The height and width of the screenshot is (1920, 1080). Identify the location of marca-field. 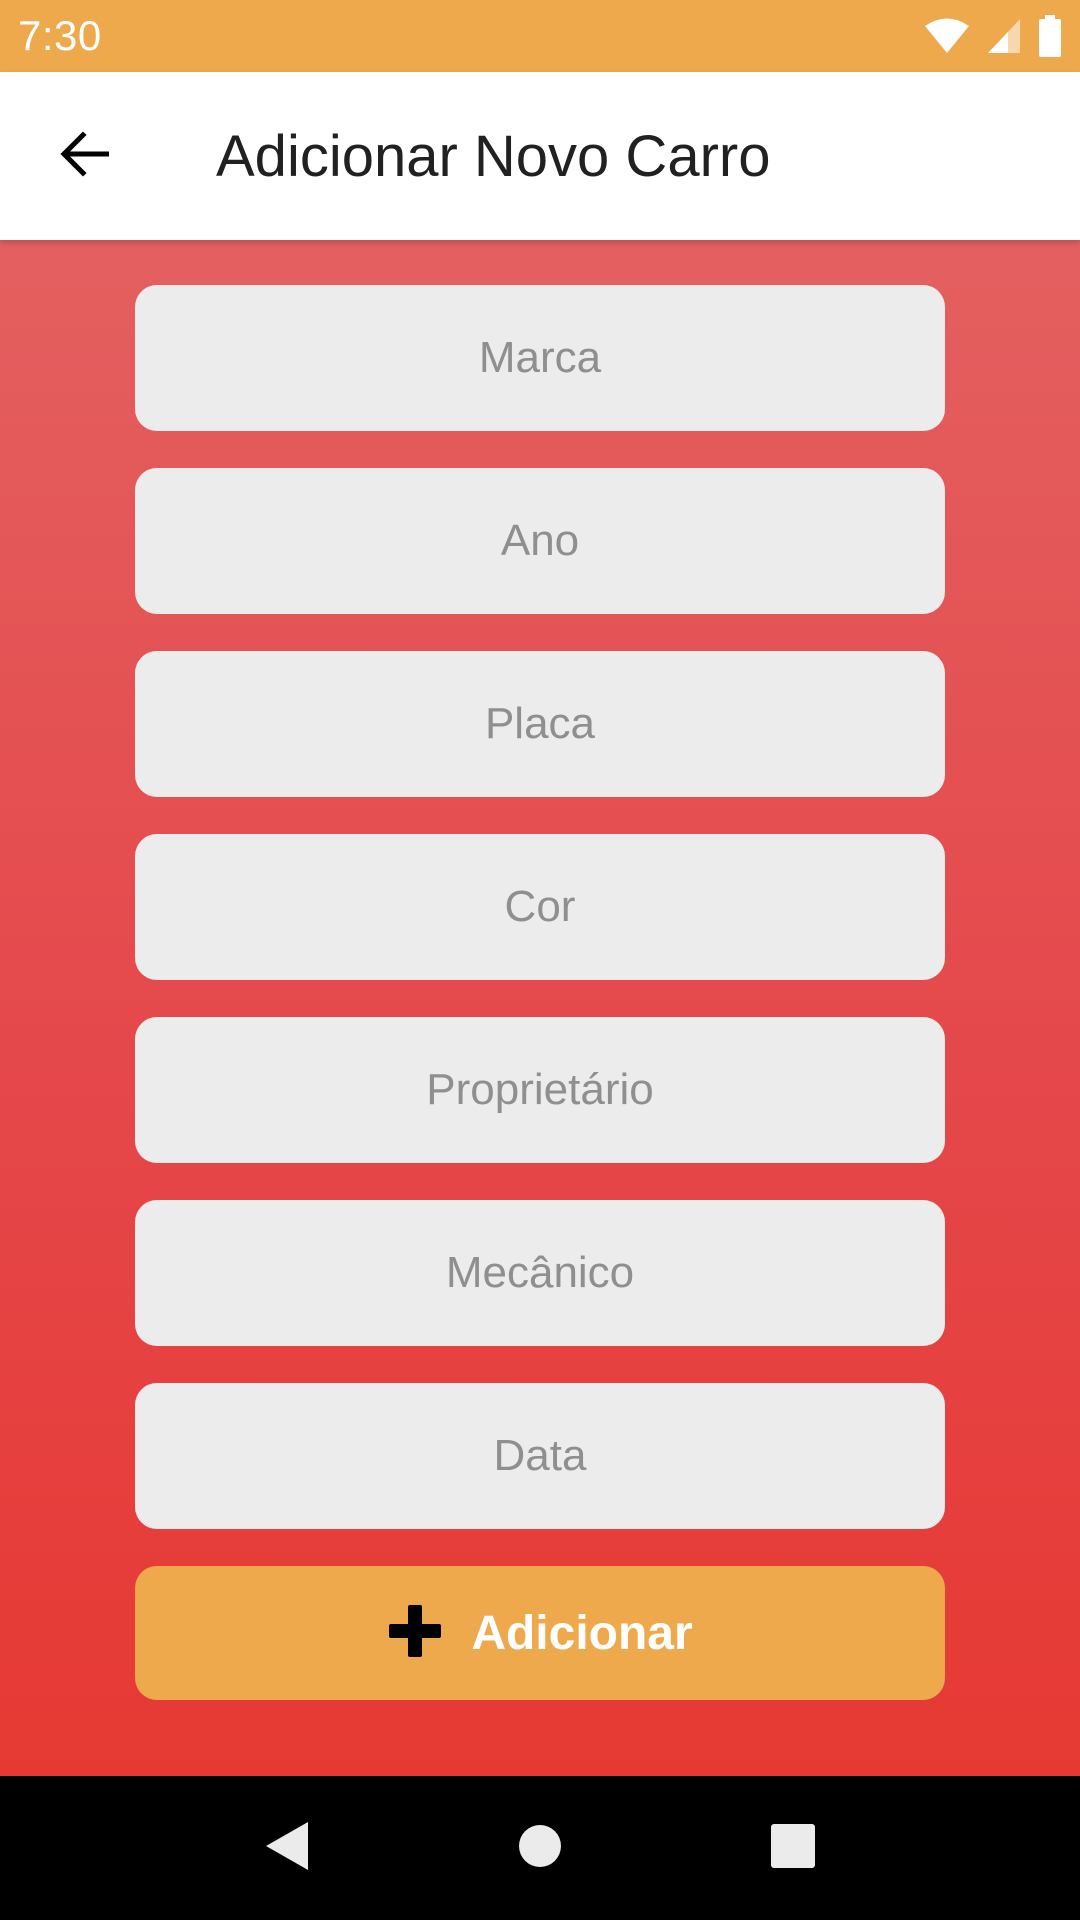
(540, 358).